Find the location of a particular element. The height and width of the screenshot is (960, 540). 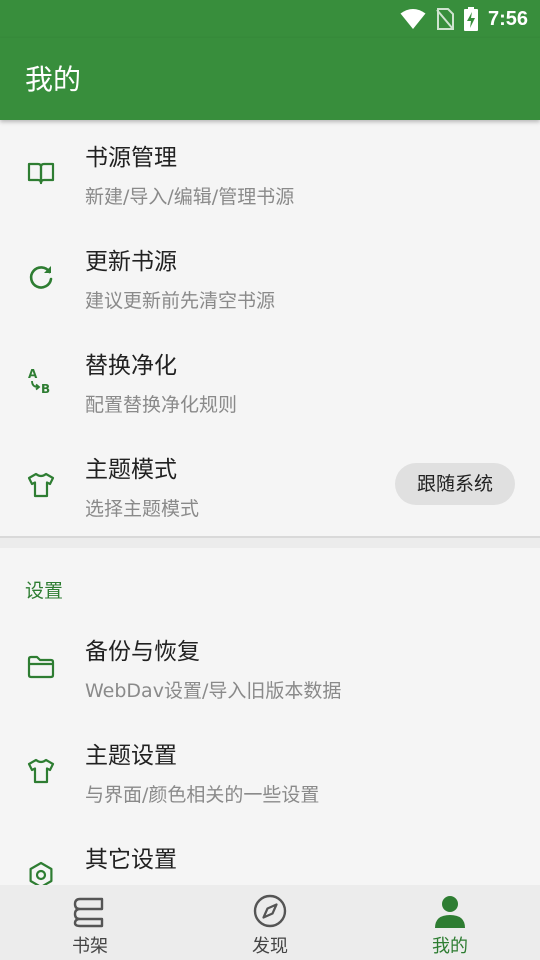

section-divider is located at coordinates (270, 542).